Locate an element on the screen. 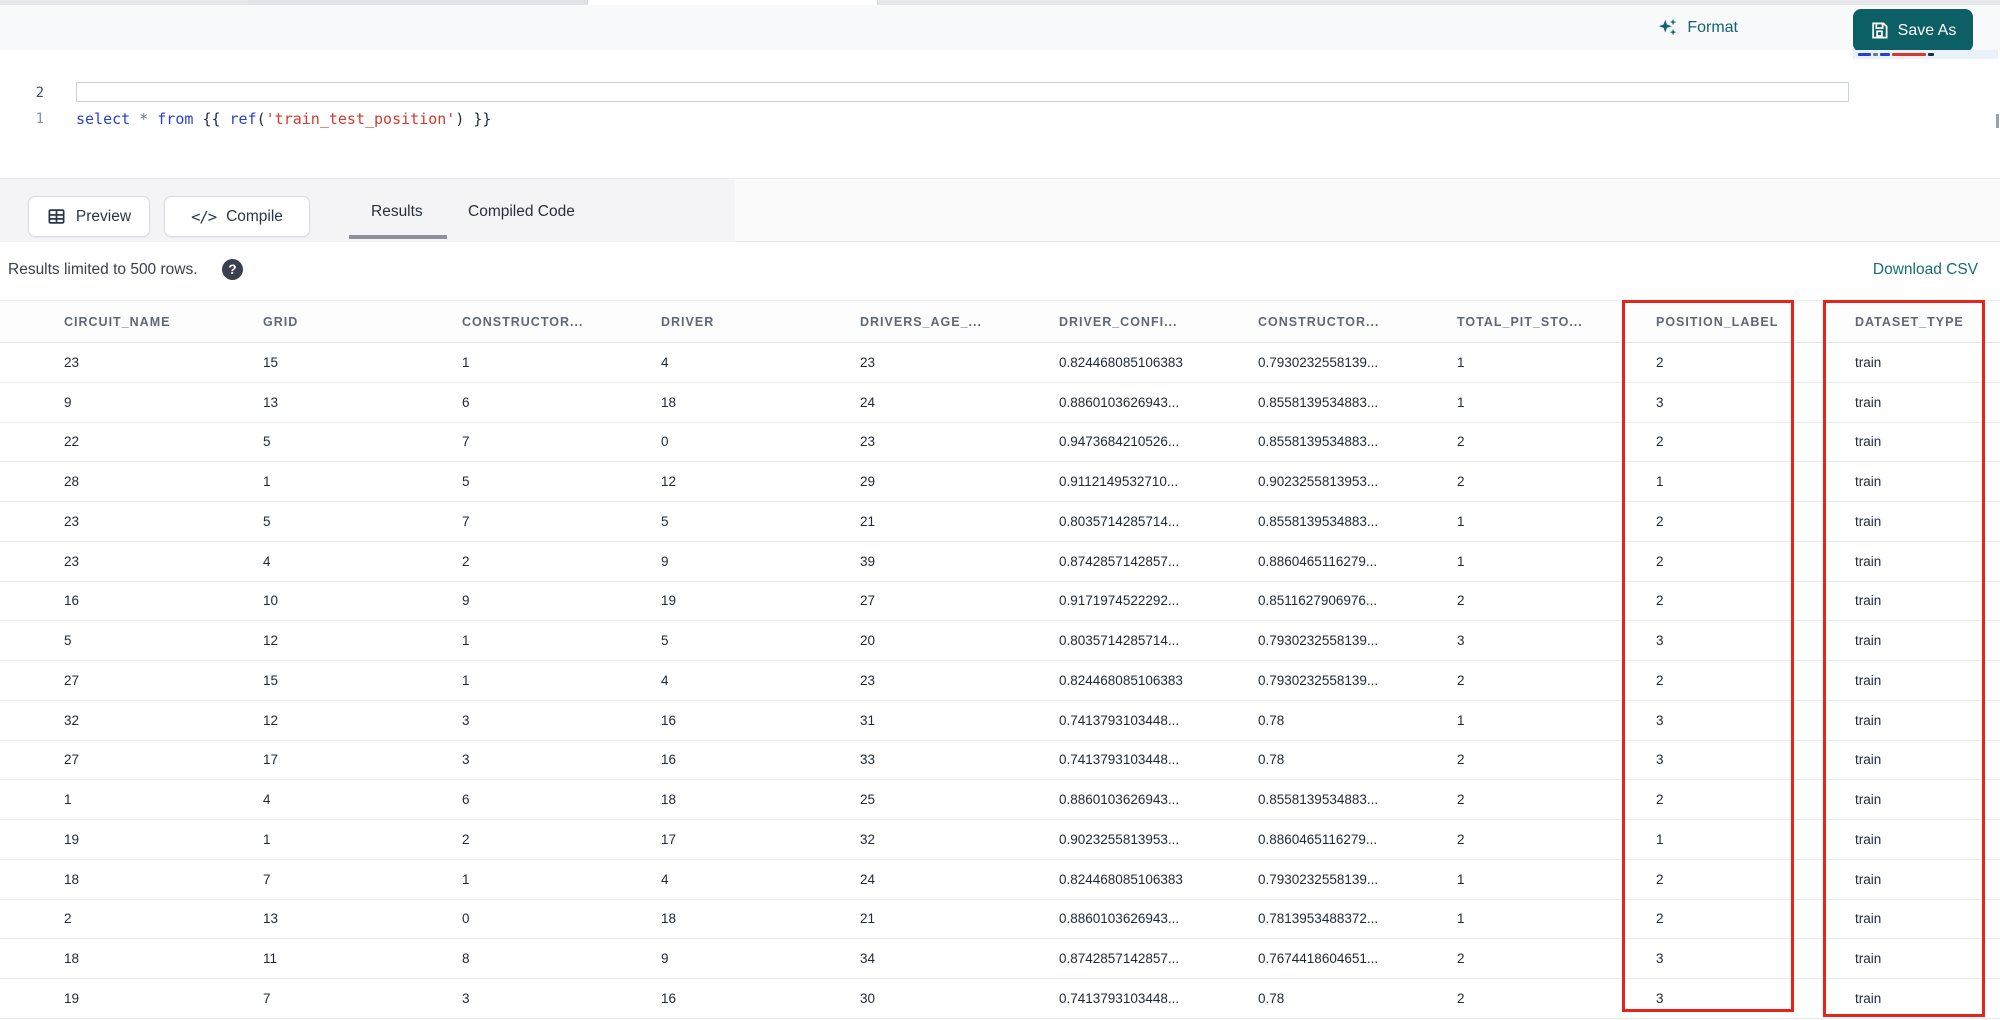  table-cell: 32 is located at coordinates (72, 720).